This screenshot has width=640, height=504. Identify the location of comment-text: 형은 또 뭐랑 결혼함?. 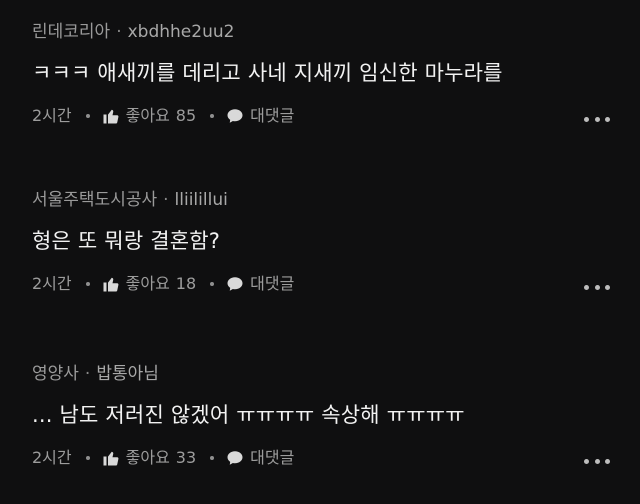
(126, 241).